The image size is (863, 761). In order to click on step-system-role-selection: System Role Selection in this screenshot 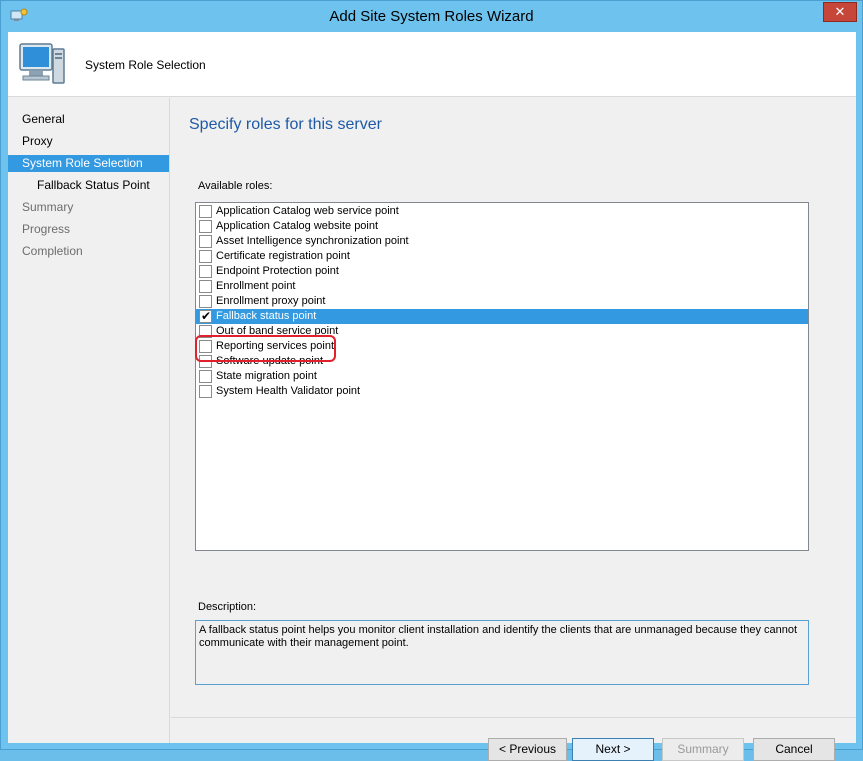, I will do `click(88, 163)`.